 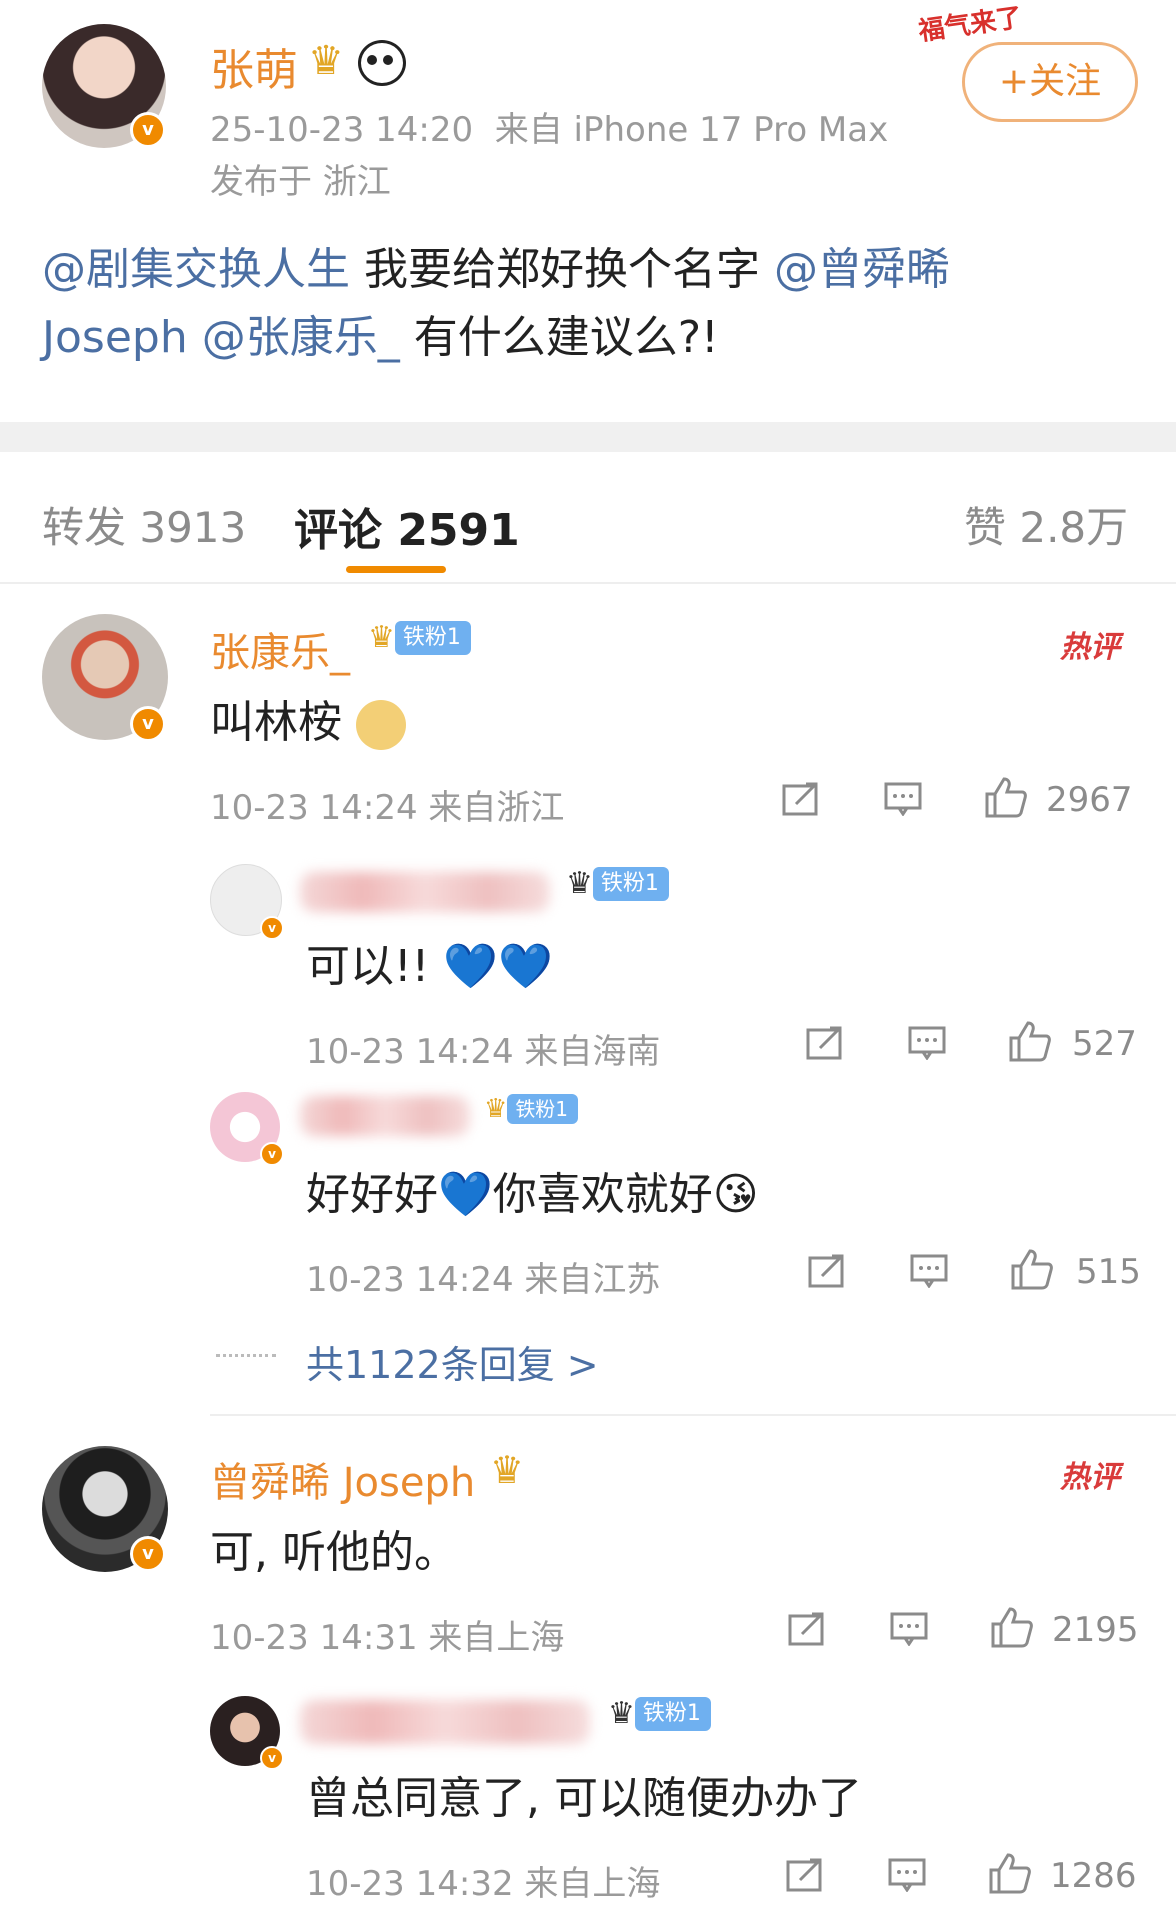 What do you see at coordinates (196, 269) in the screenshot?
I see `mention-link: @剧集交换人生` at bounding box center [196, 269].